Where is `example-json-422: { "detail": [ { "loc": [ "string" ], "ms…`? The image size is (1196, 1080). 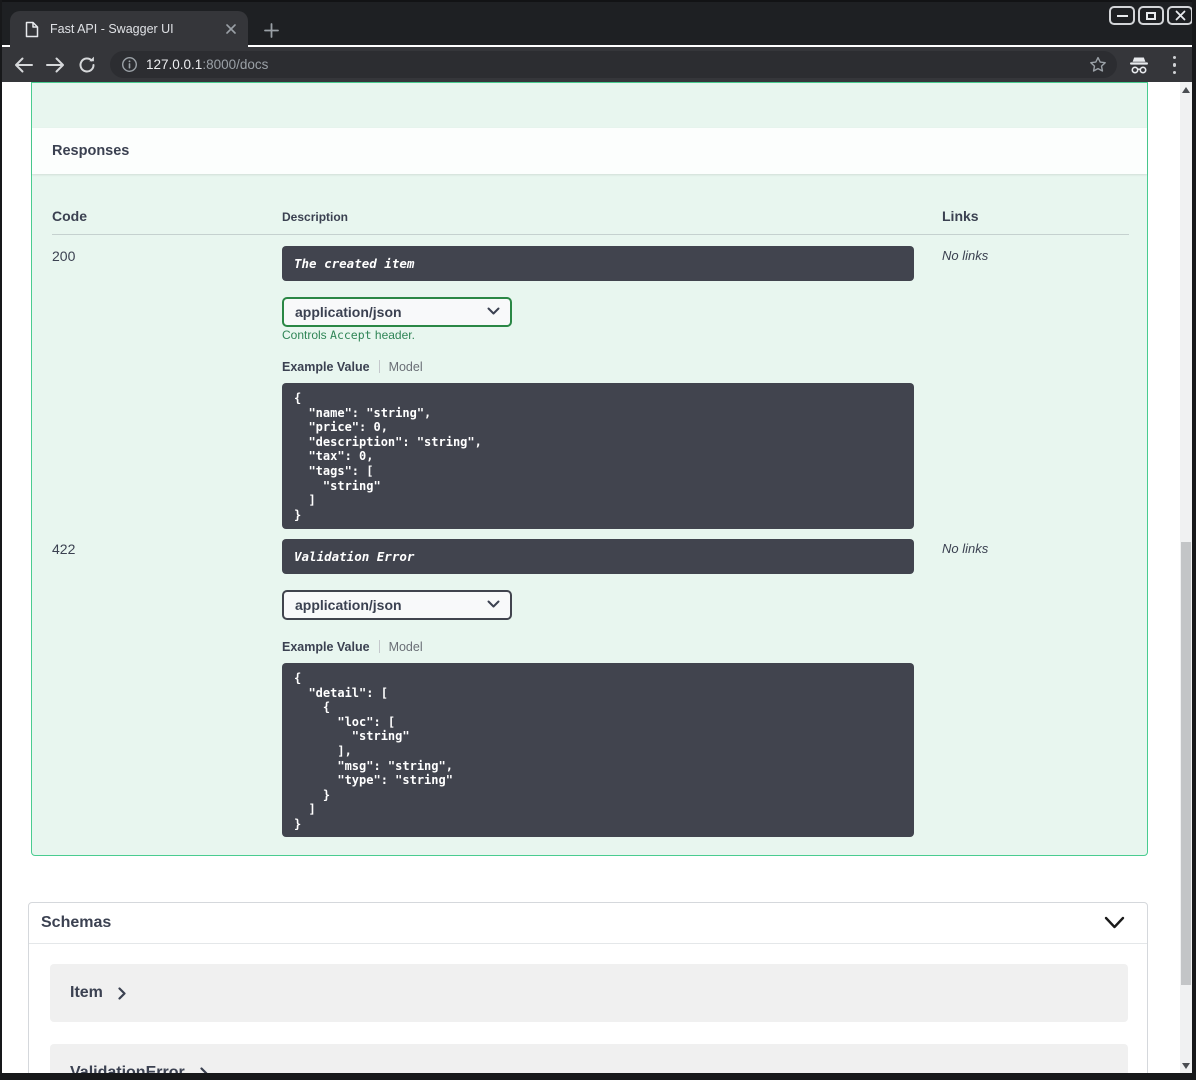 example-json-422: { "detail": [ { "loc": [ "string" ], "ms… is located at coordinates (598, 750).